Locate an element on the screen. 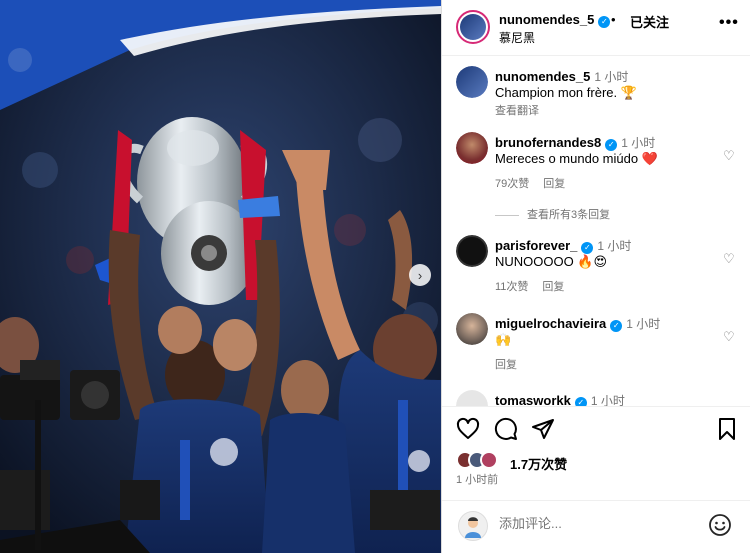 This screenshot has width=750, height=553. share-icon is located at coordinates (543, 429).